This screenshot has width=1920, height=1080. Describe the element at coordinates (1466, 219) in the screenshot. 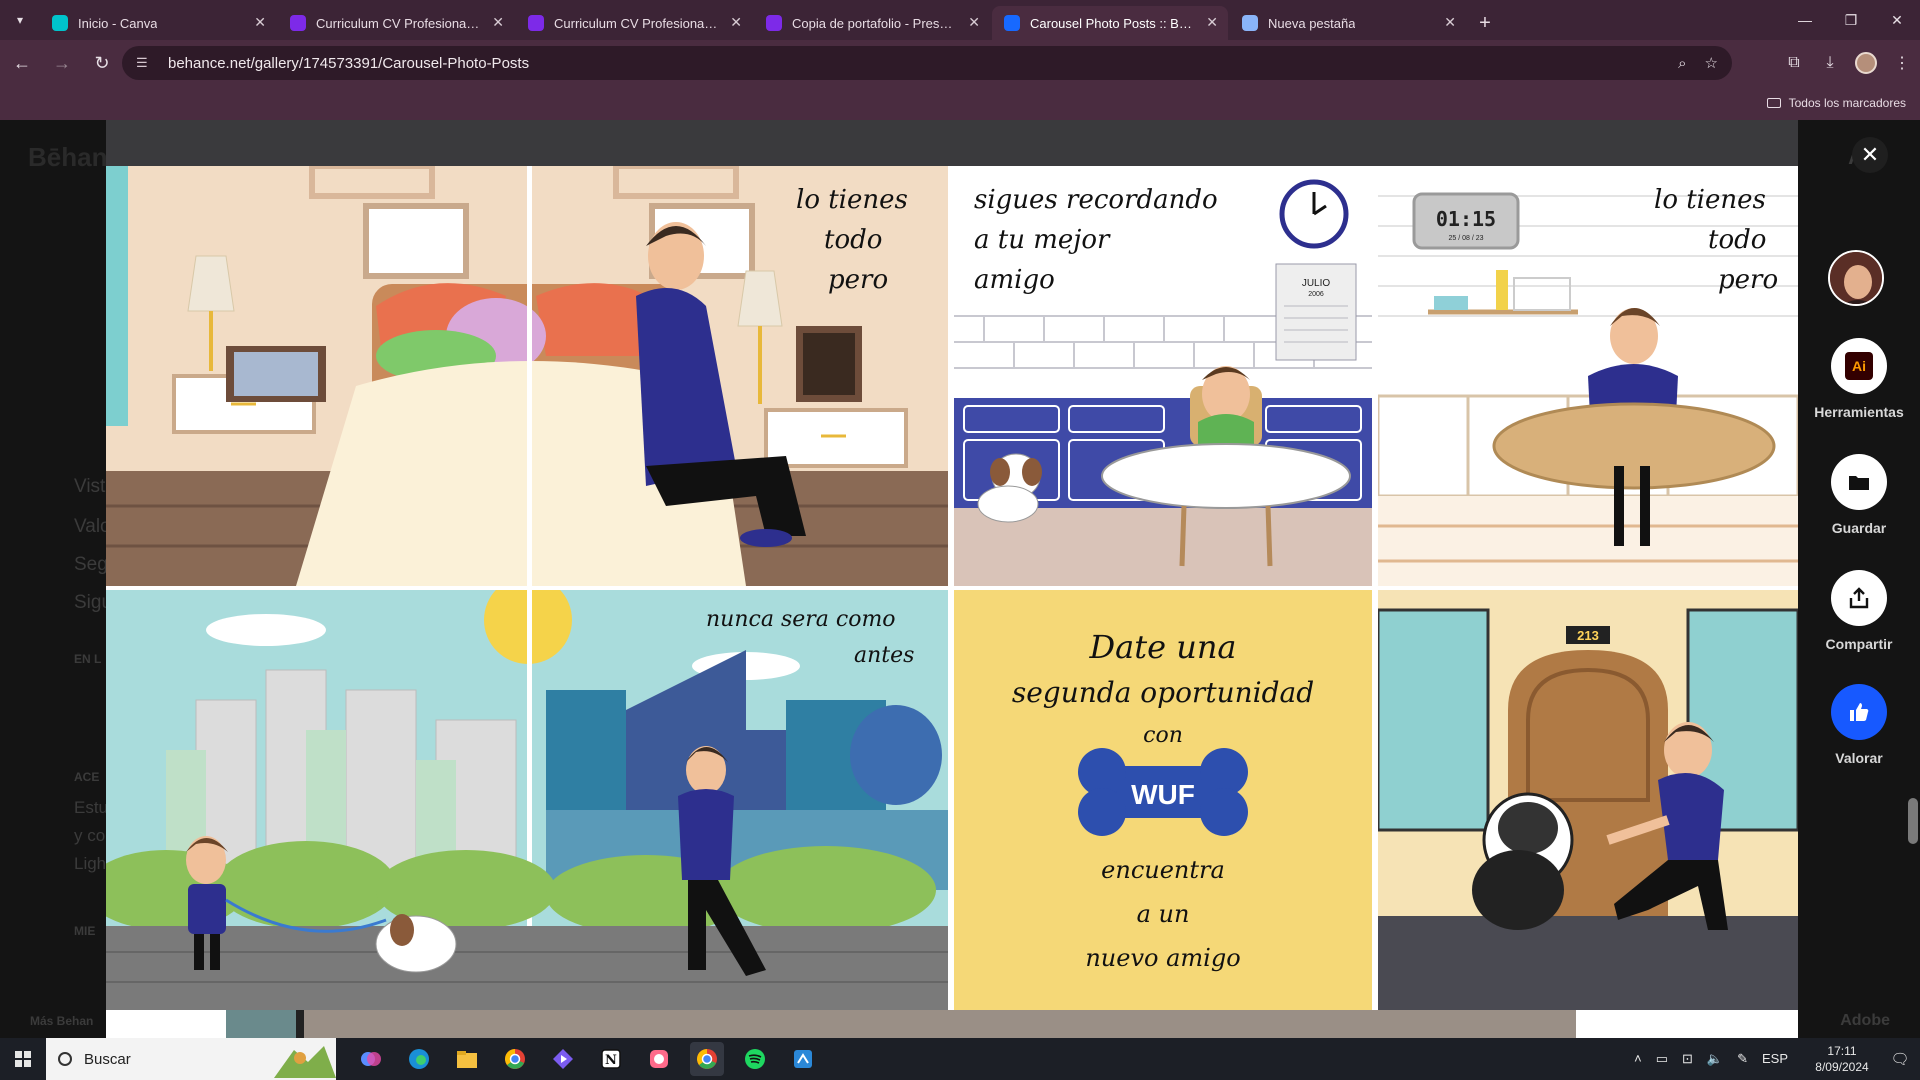

I see `digital-clock-time: 01:15` at that location.